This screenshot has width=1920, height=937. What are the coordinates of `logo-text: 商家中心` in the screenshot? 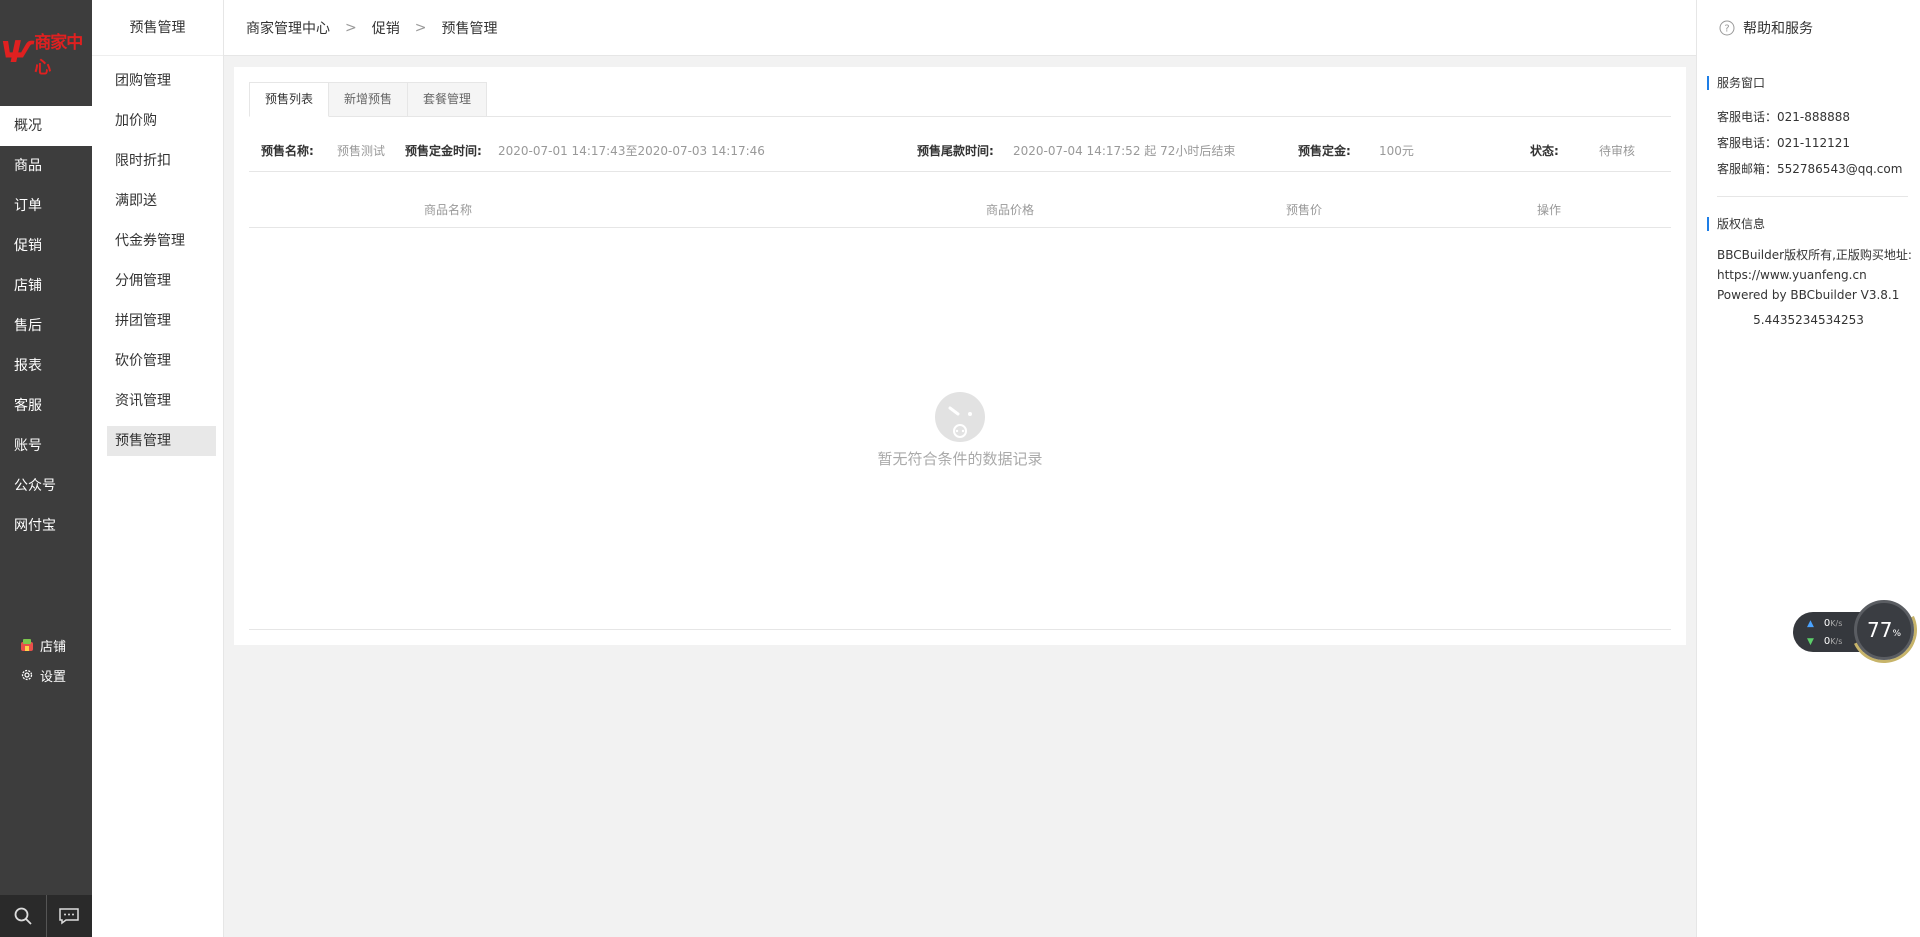 It's located at (58, 55).